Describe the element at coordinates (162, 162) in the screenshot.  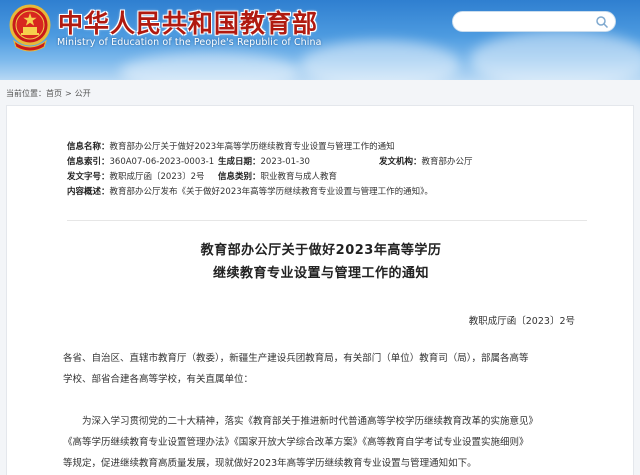
I see `meta-value: 360A07-06-2023-0003-1` at that location.